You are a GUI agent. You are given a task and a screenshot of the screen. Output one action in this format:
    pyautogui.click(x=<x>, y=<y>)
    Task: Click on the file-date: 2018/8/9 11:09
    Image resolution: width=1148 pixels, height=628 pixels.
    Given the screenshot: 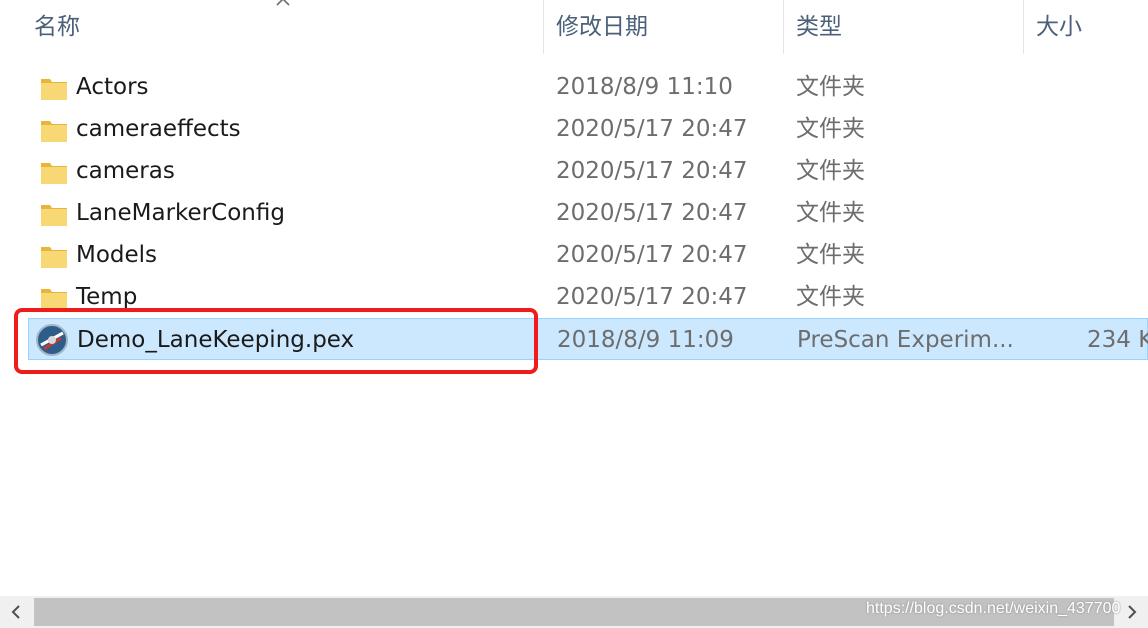 What is the action you would take?
    pyautogui.click(x=645, y=340)
    